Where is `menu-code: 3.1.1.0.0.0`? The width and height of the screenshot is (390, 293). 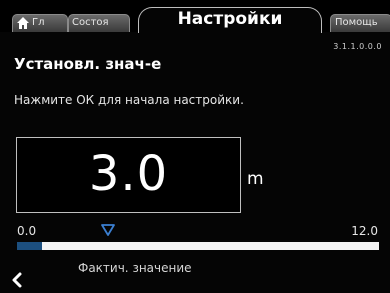 menu-code: 3.1.1.0.0.0 is located at coordinates (357, 46).